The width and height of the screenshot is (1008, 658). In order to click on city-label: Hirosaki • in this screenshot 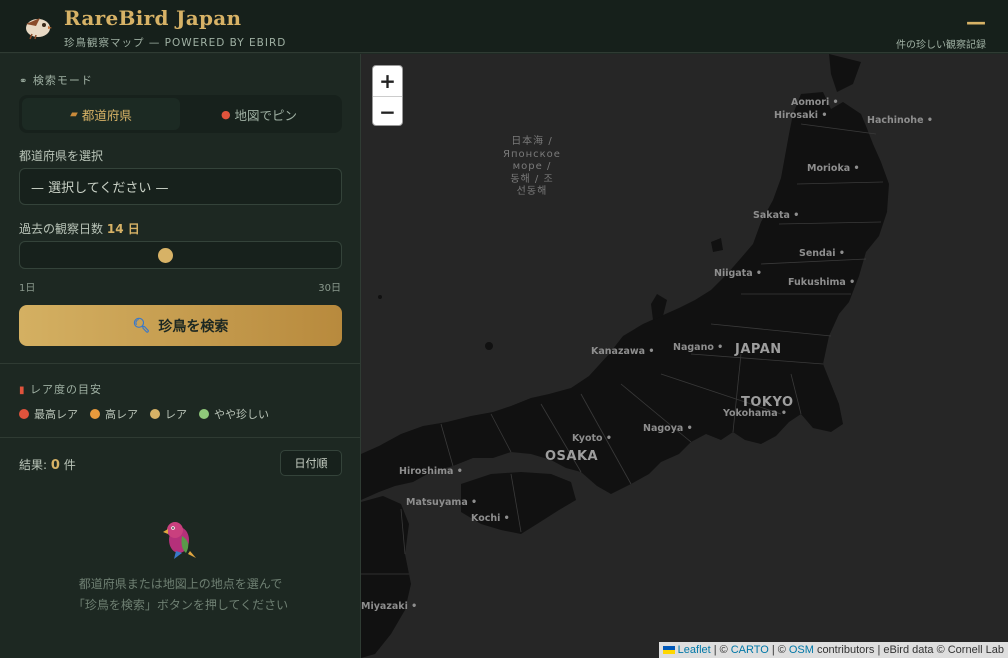, I will do `click(801, 115)`.